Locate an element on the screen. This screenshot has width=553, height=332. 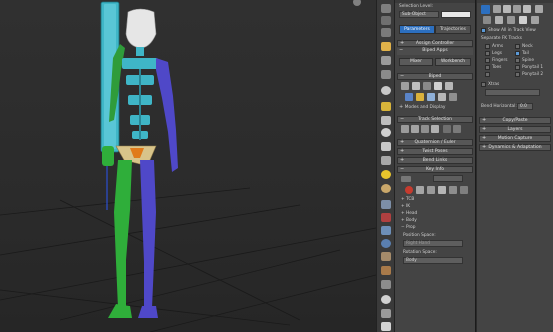
key-info-rollout: − Key Info is located at coordinates (435, 169).